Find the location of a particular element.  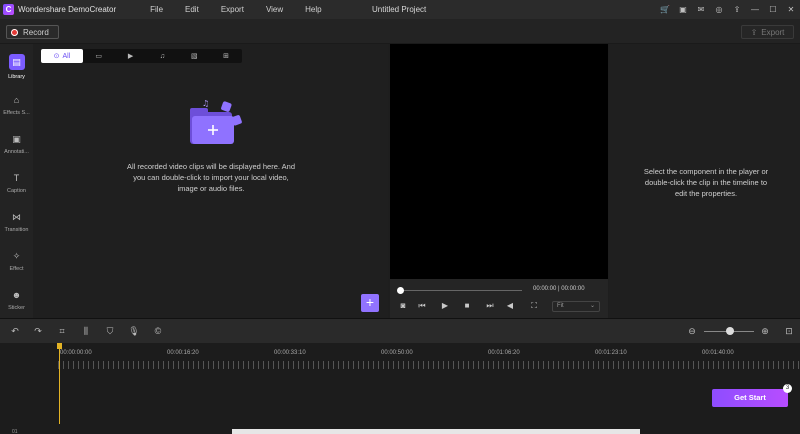

stop-icon: ■ is located at coordinates (467, 306).